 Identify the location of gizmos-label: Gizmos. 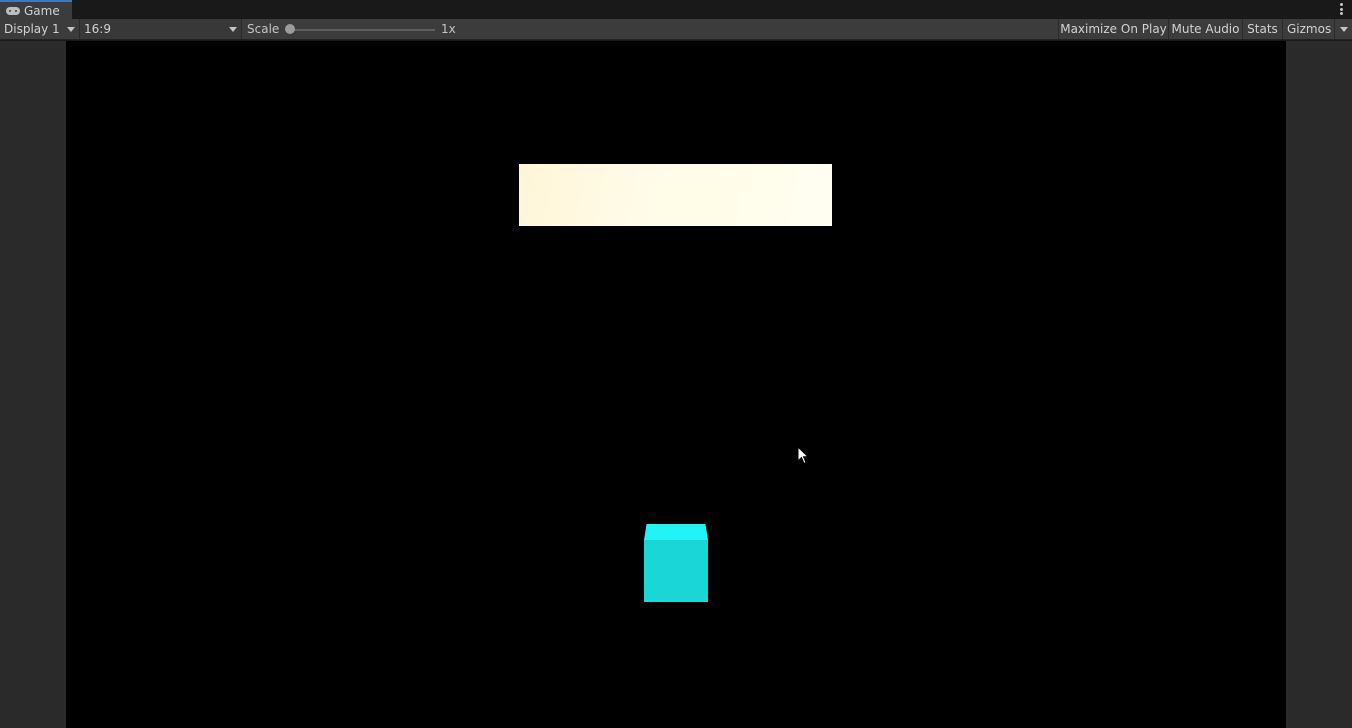
(1309, 29).